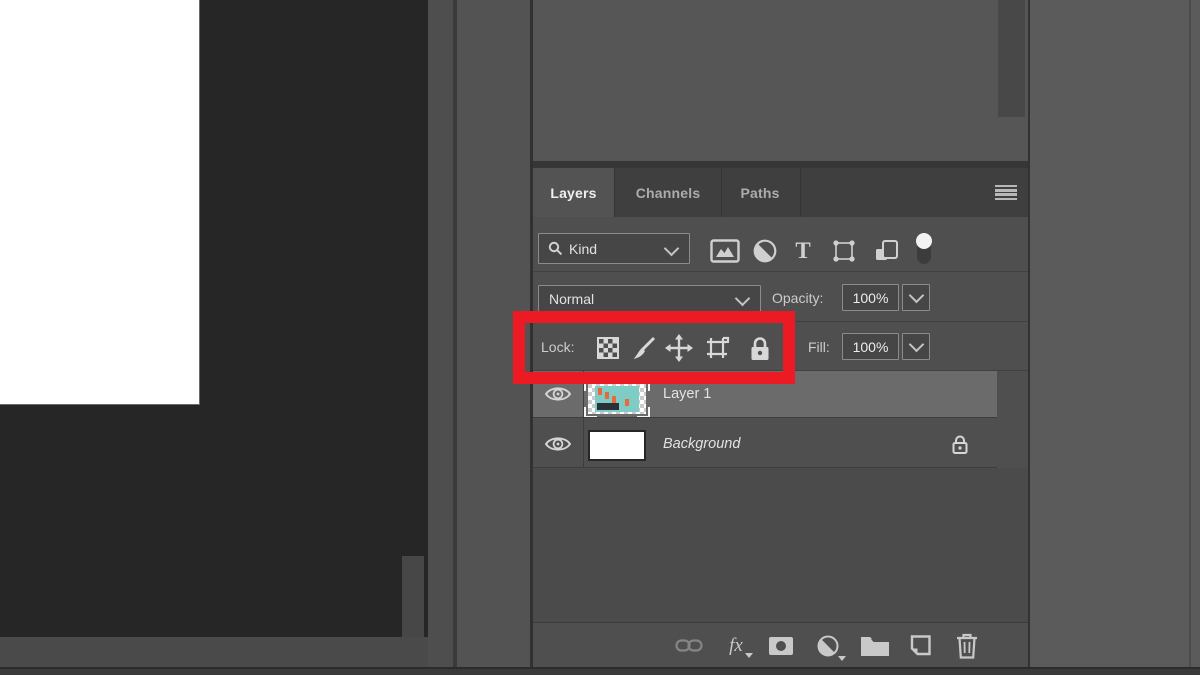 This screenshot has width=1200, height=675. I want to click on tab-channels: Channels, so click(668, 192).